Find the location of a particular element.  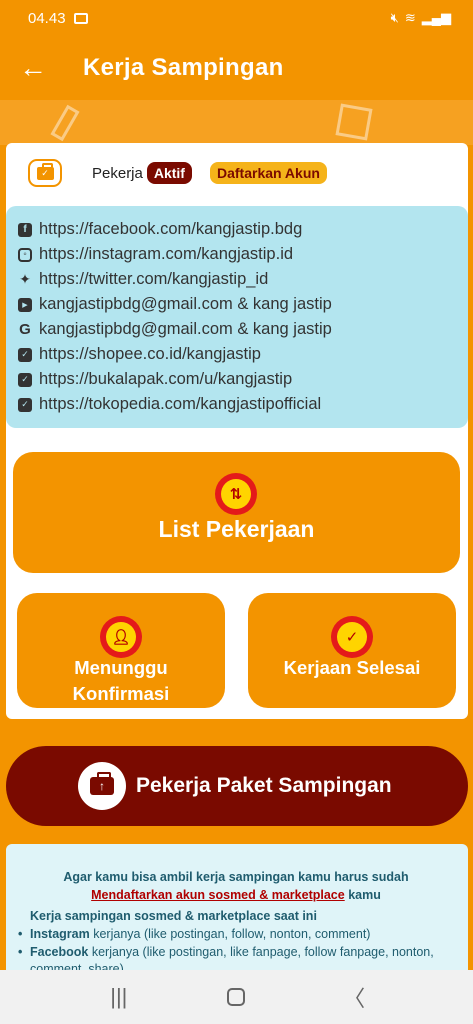

active-status-badge: Aktif is located at coordinates (169, 173).